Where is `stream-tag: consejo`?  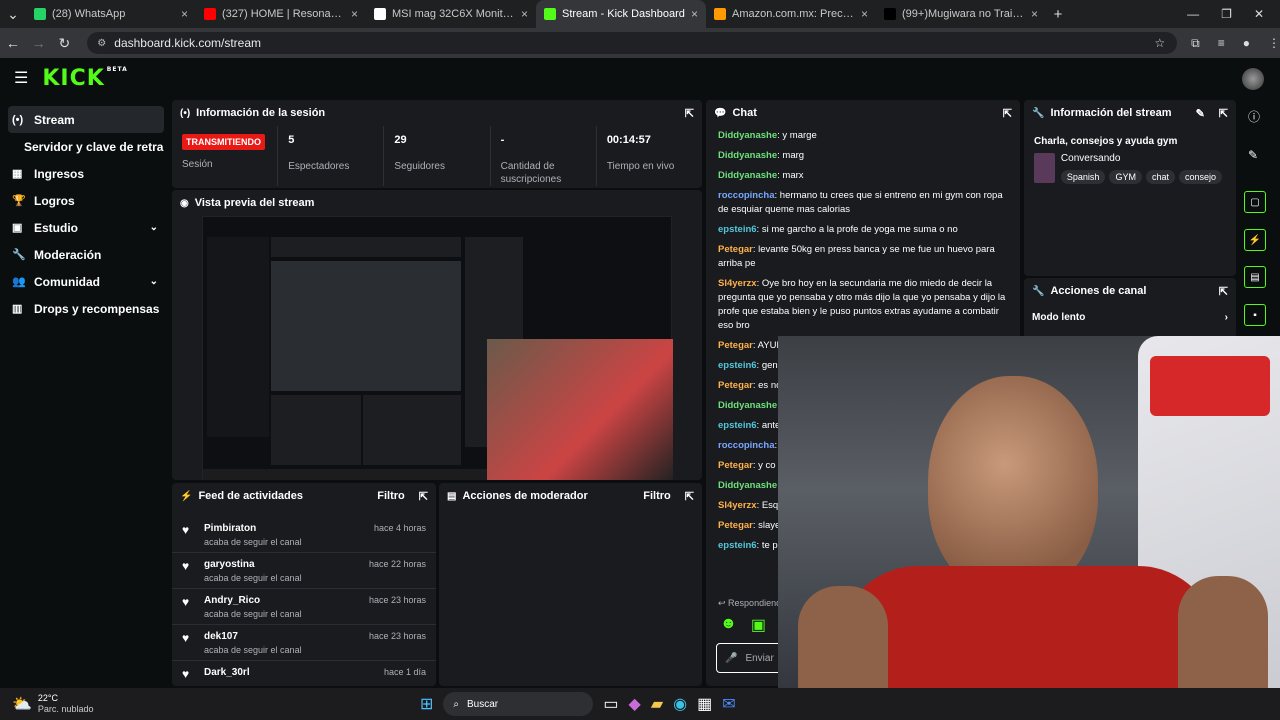 stream-tag: consejo is located at coordinates (1200, 177).